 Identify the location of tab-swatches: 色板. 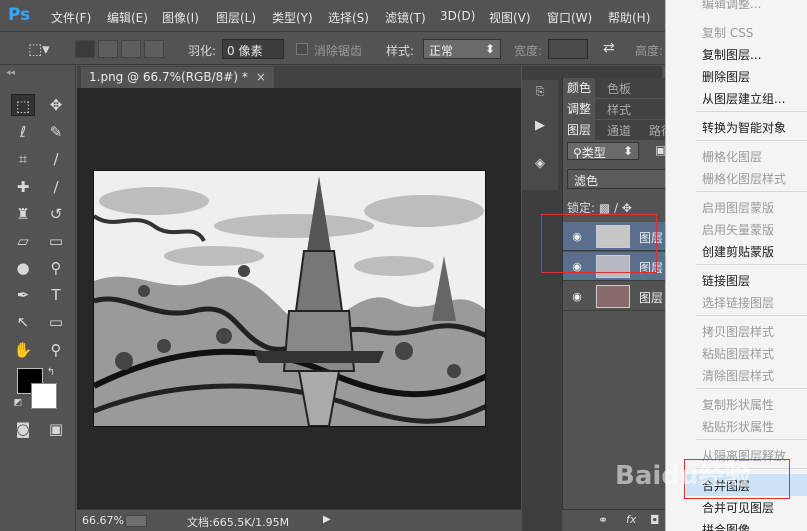
(619, 88).